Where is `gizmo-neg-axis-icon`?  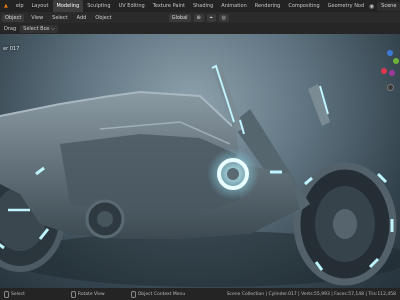 gizmo-neg-axis-icon is located at coordinates (392, 73).